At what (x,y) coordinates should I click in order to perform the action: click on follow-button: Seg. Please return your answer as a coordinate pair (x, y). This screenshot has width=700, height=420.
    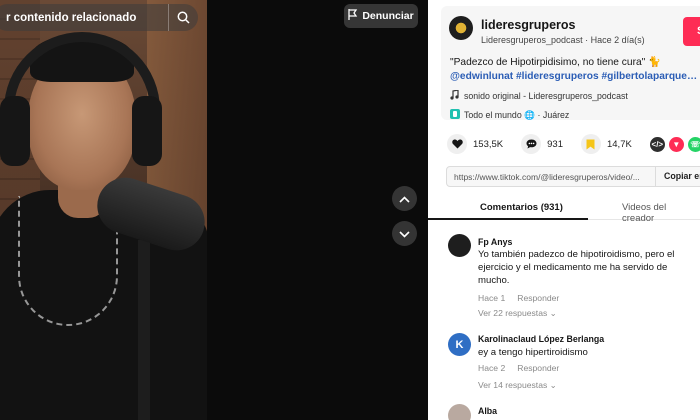
    Looking at the image, I should click on (691, 31).